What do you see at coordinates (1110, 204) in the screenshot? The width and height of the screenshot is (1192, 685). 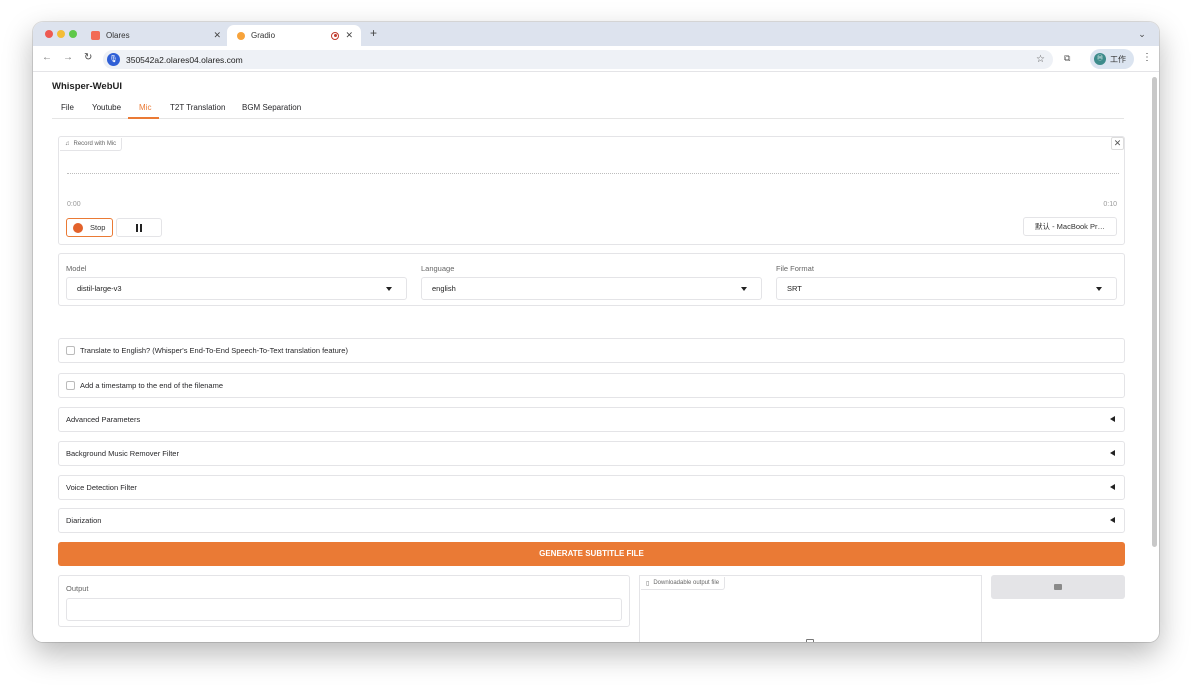 I see `time-end: 0:10` at bounding box center [1110, 204].